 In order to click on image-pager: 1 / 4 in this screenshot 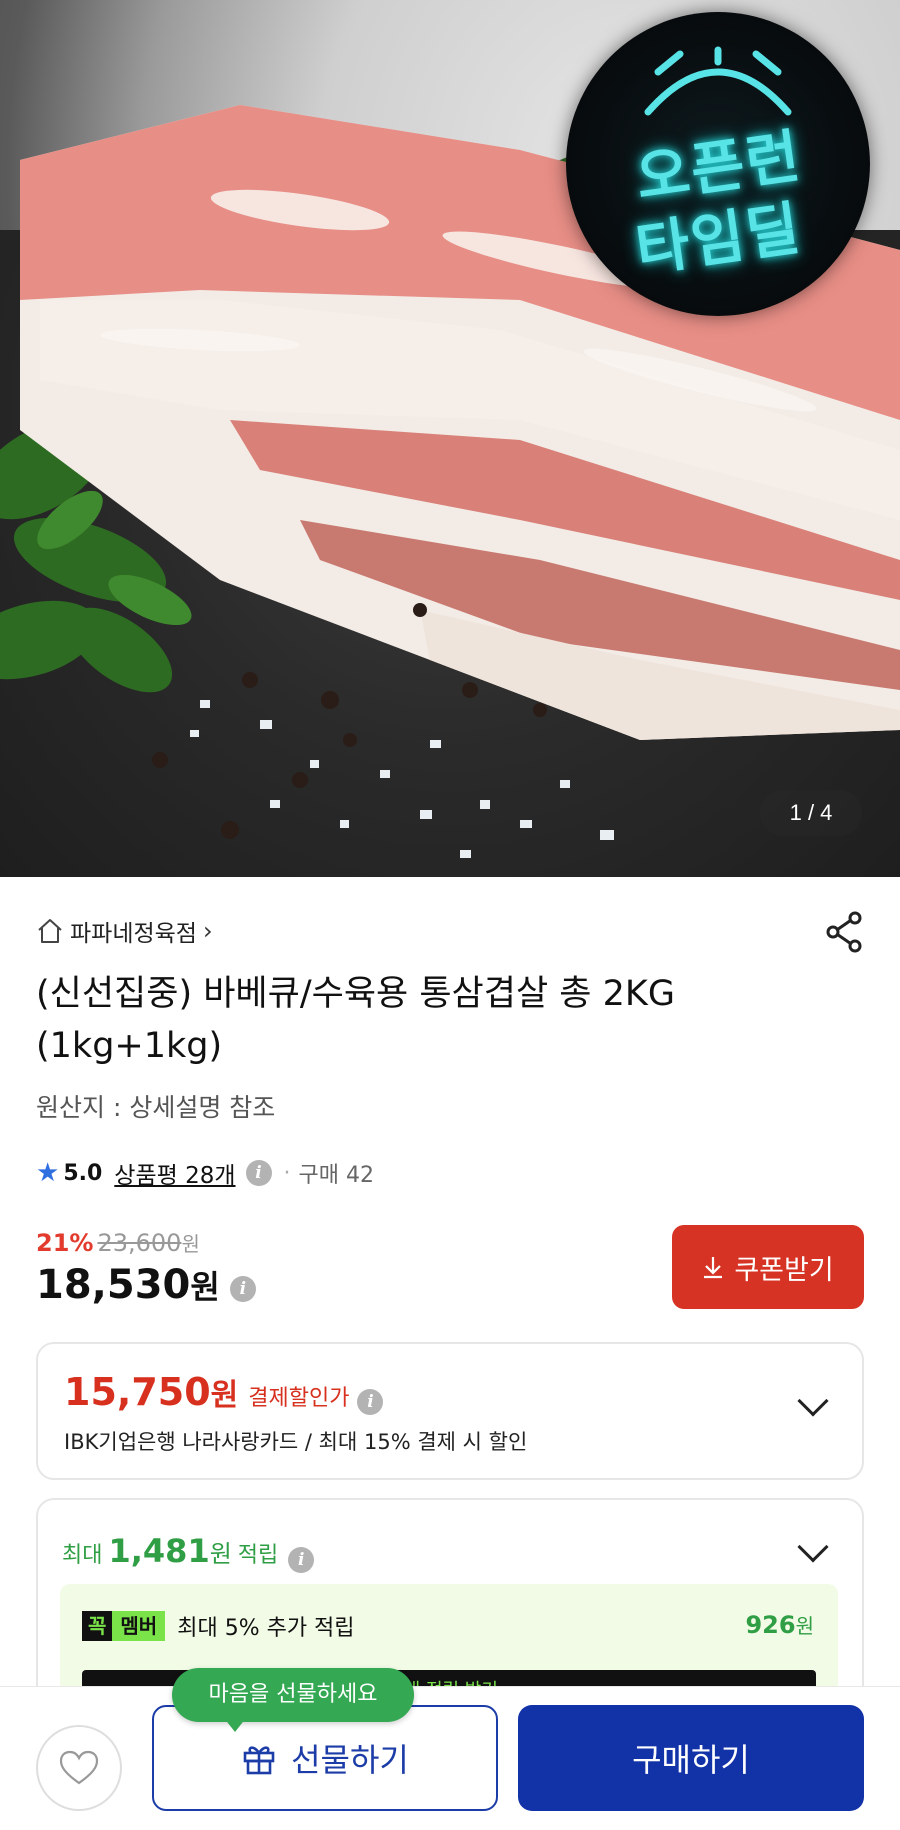, I will do `click(811, 813)`.